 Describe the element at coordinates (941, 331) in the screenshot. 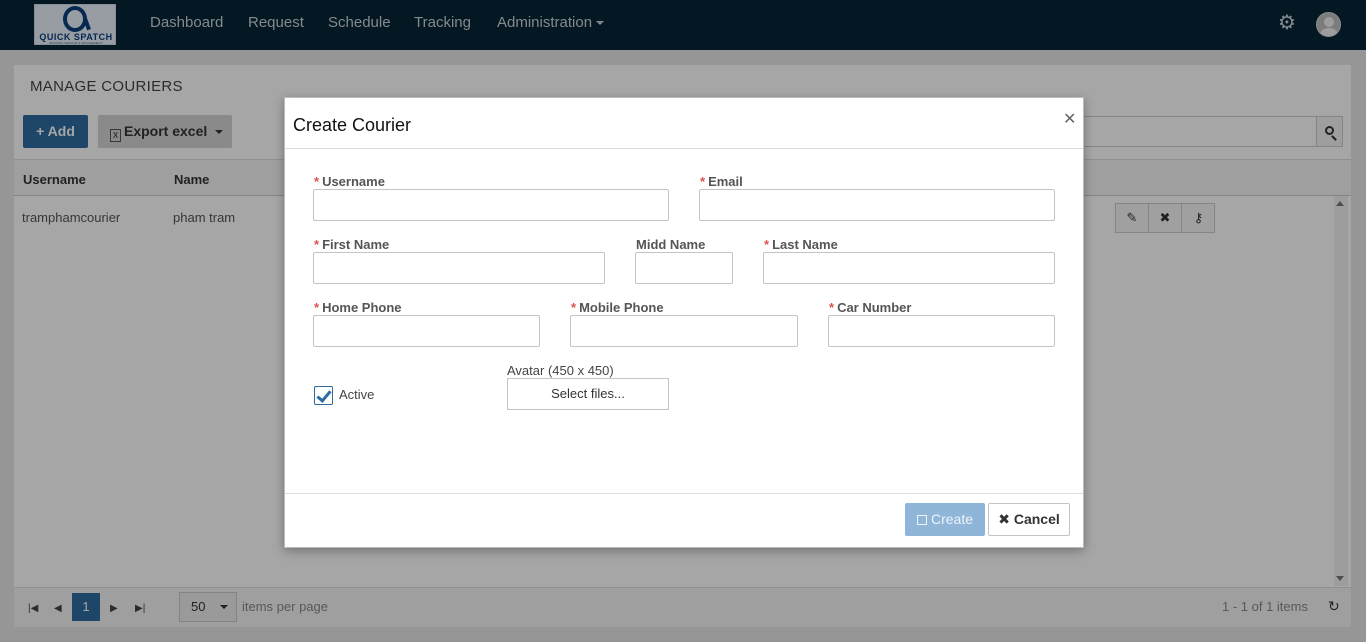

I see `car-number-input` at that location.